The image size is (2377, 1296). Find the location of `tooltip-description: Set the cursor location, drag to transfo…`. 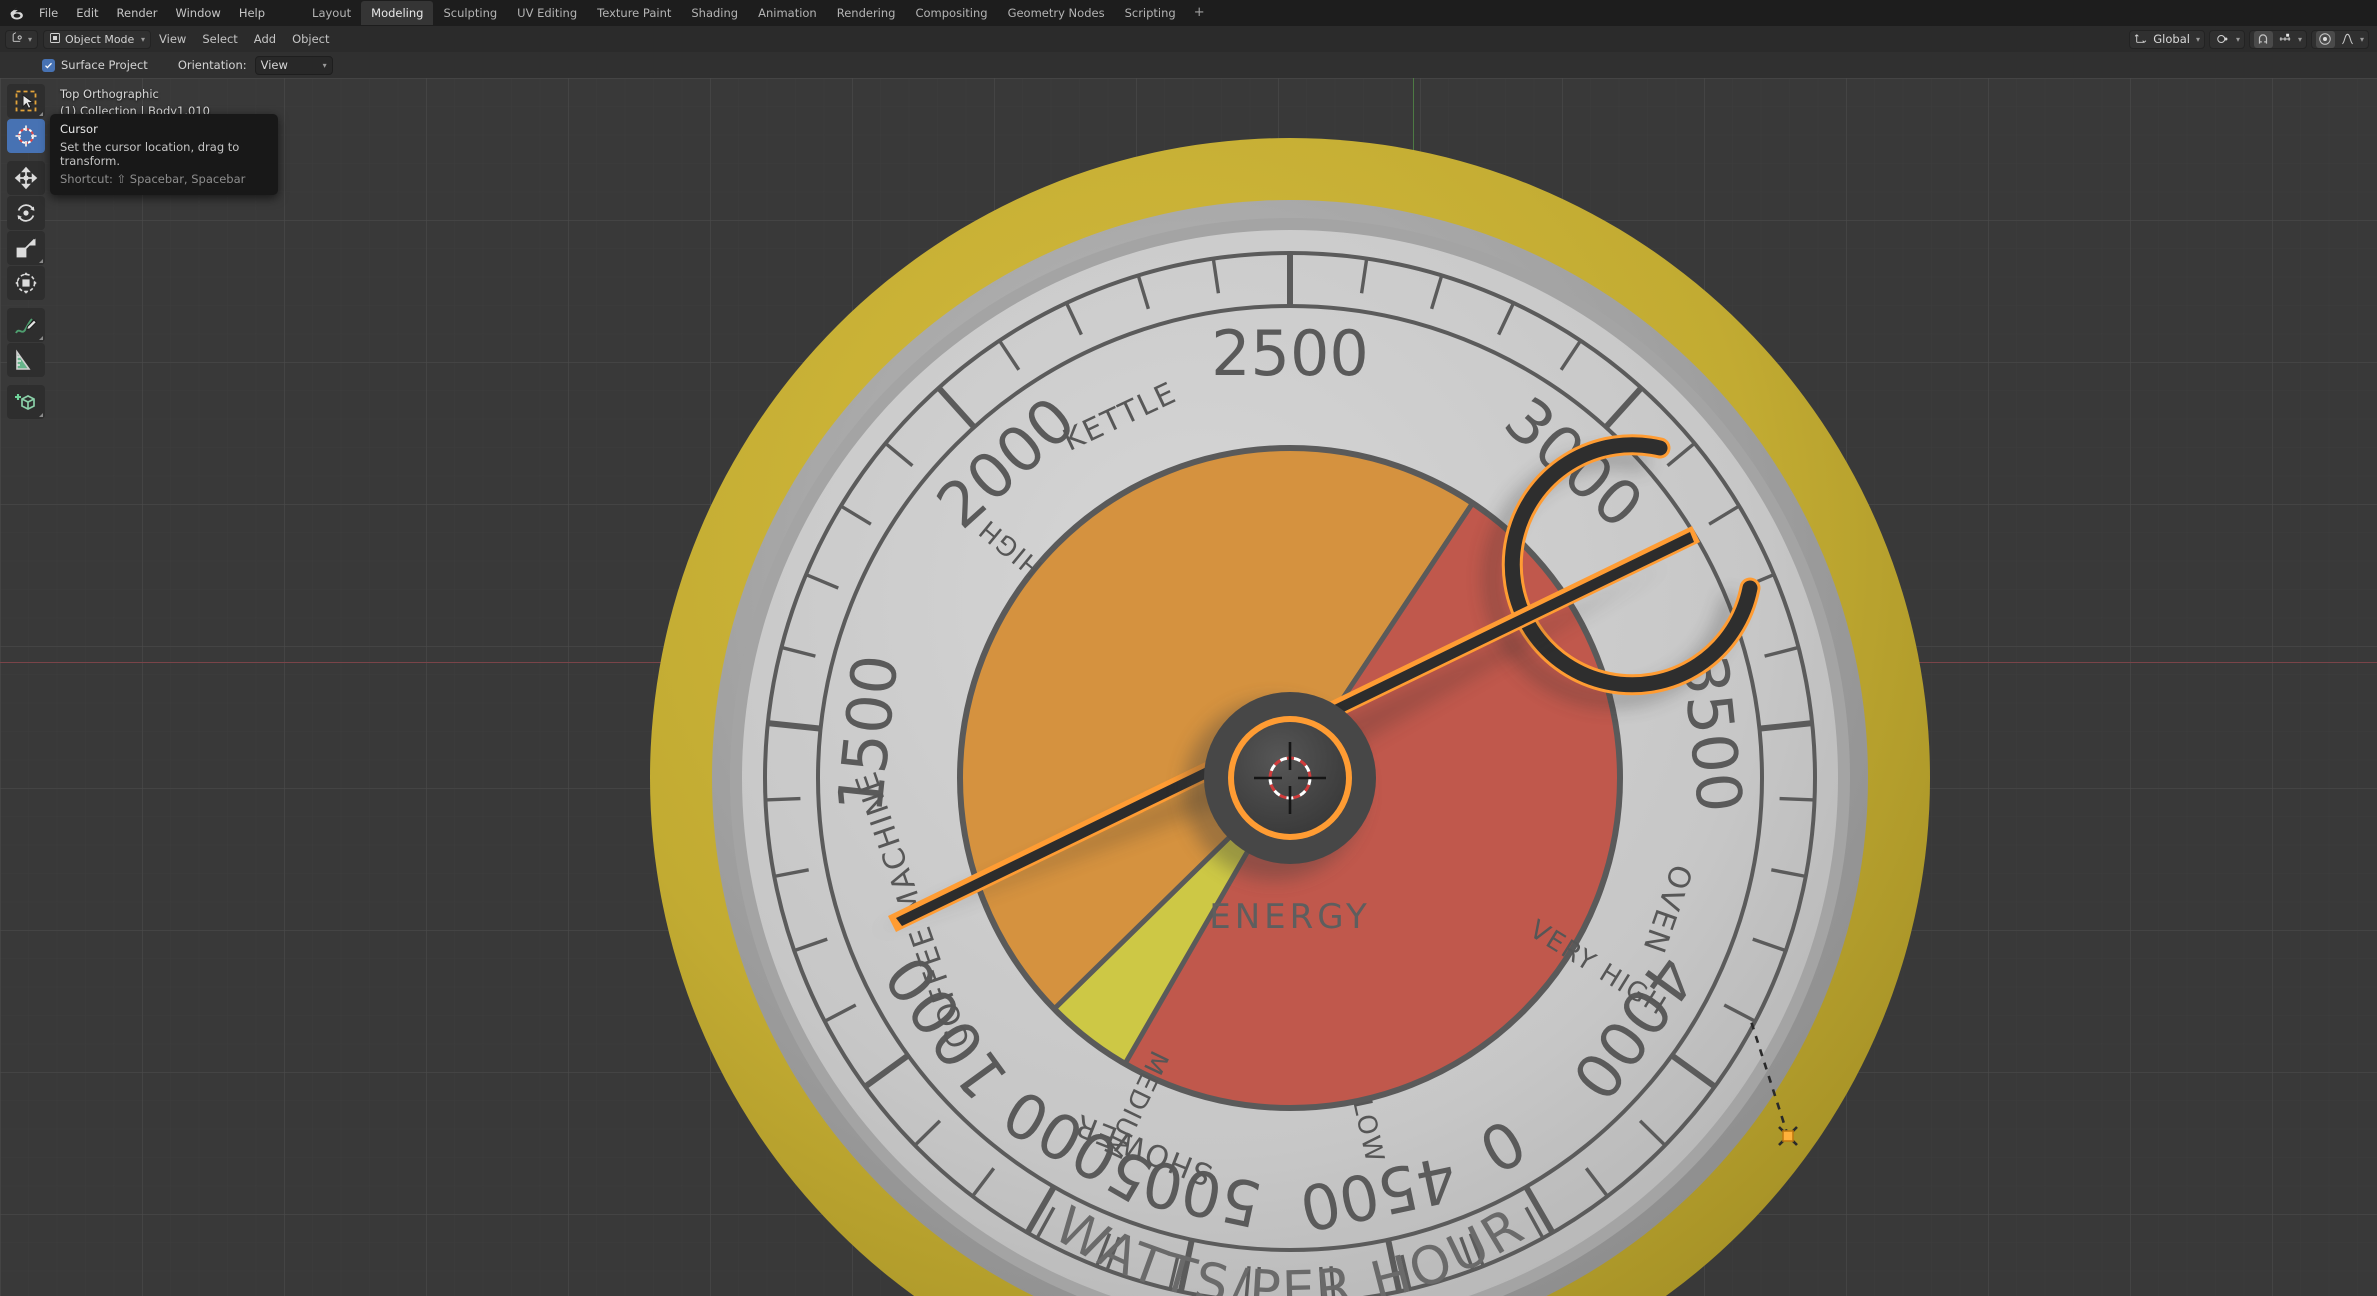

tooltip-description: Set the cursor location, drag to transfo… is located at coordinates (150, 154).